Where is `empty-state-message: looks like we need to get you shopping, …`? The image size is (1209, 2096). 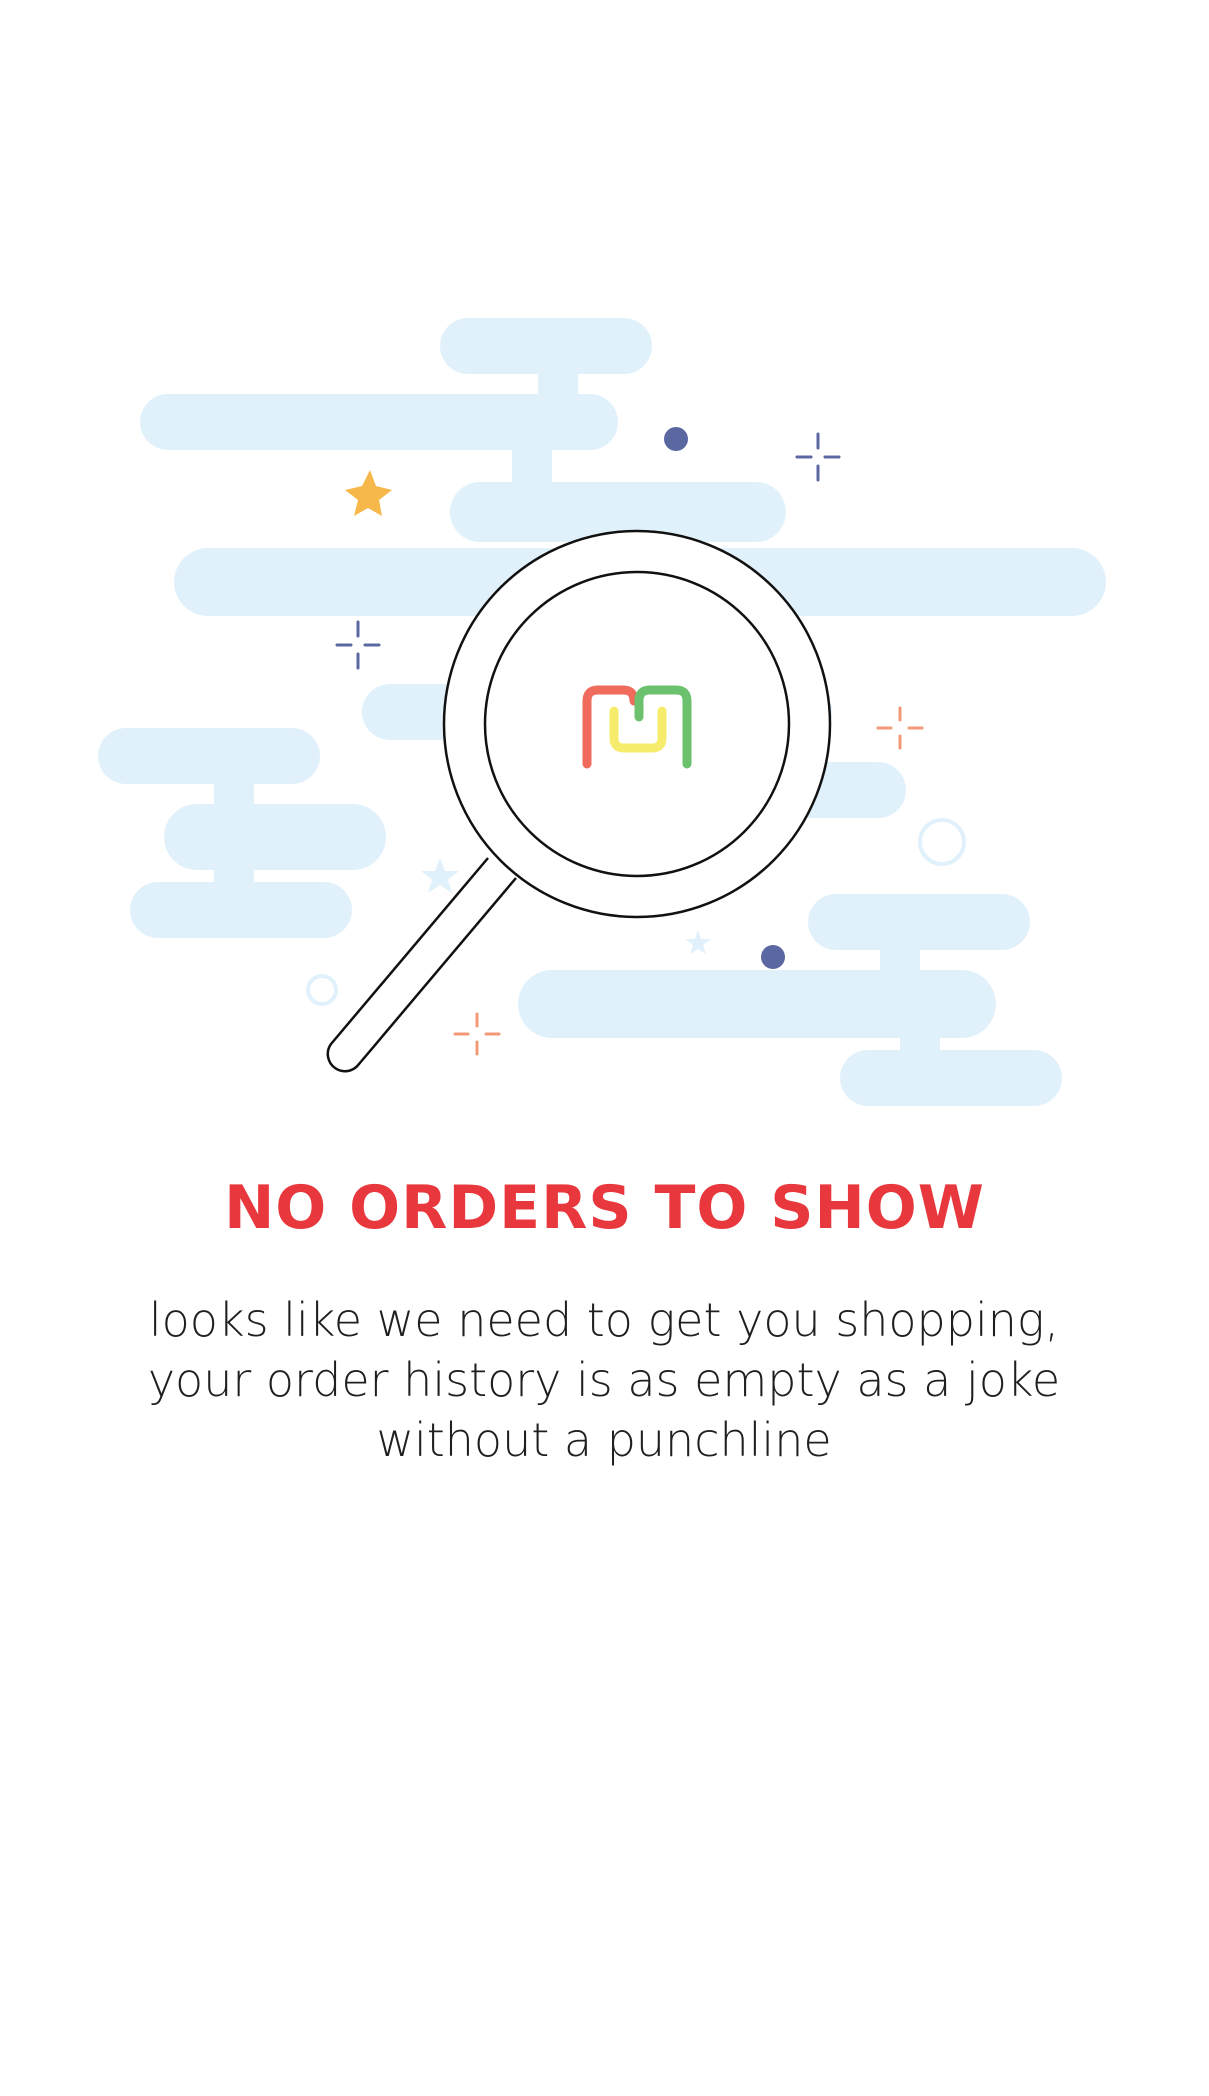 empty-state-message: looks like we need to get you shopping, … is located at coordinates (604, 1380).